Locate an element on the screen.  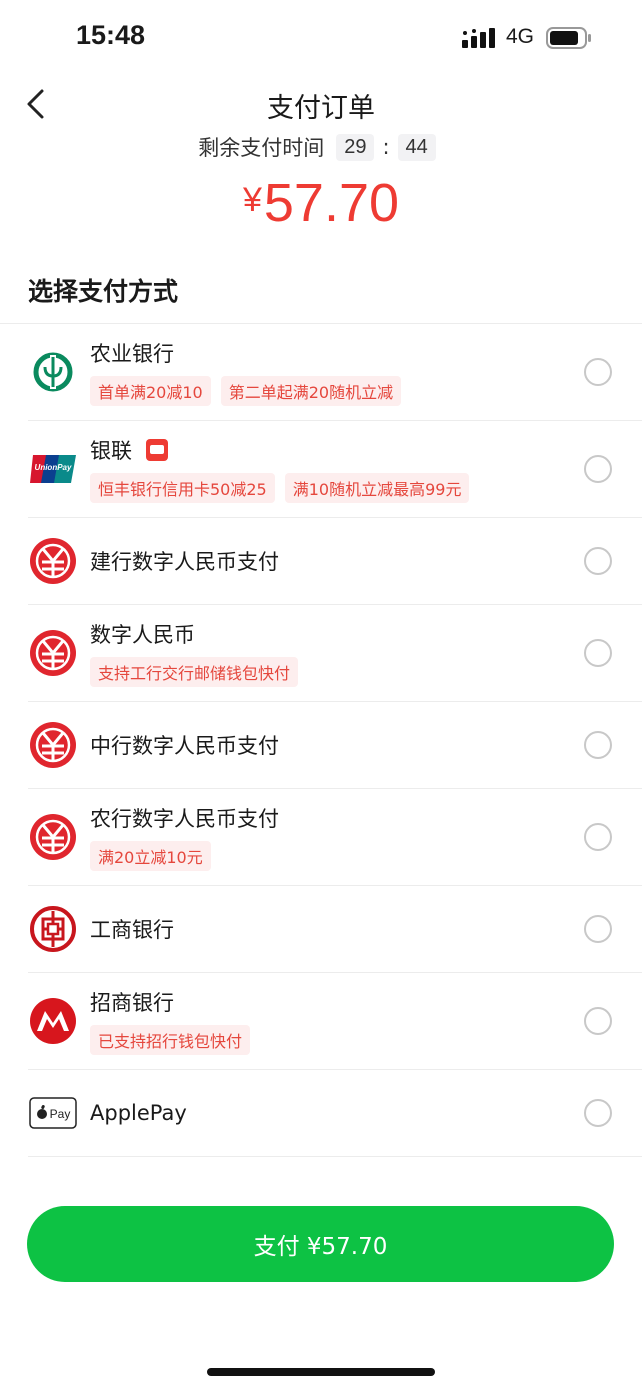
method-name: 建行数字人民币支付 is located at coordinates (184, 562).